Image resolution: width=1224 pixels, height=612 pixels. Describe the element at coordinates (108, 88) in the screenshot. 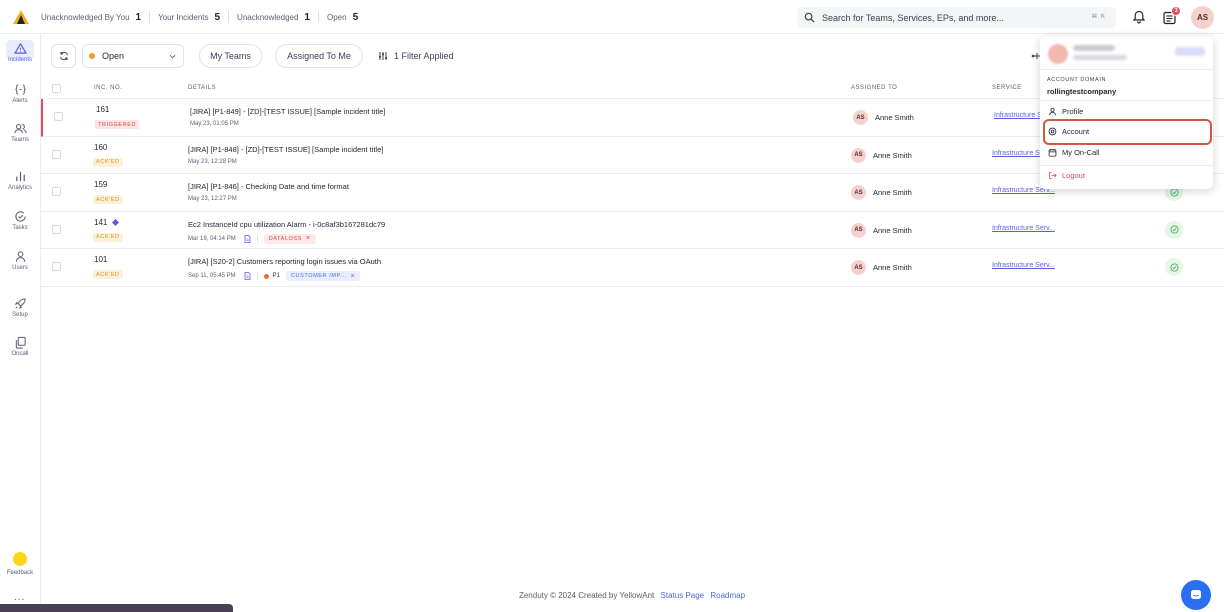

I see `column-header-inc-no: INC. NO.` at that location.